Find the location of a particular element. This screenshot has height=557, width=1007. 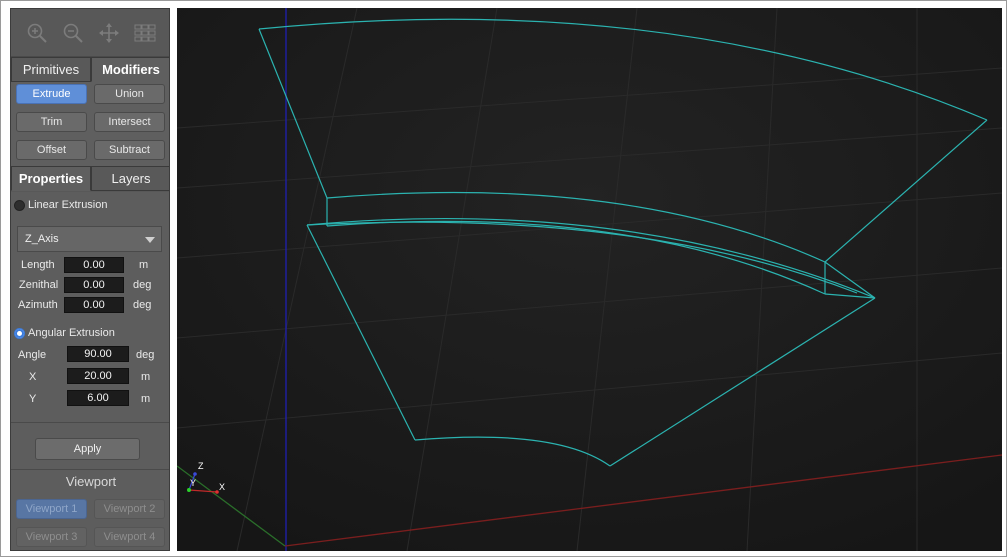

union-button: Union is located at coordinates (129, 94).